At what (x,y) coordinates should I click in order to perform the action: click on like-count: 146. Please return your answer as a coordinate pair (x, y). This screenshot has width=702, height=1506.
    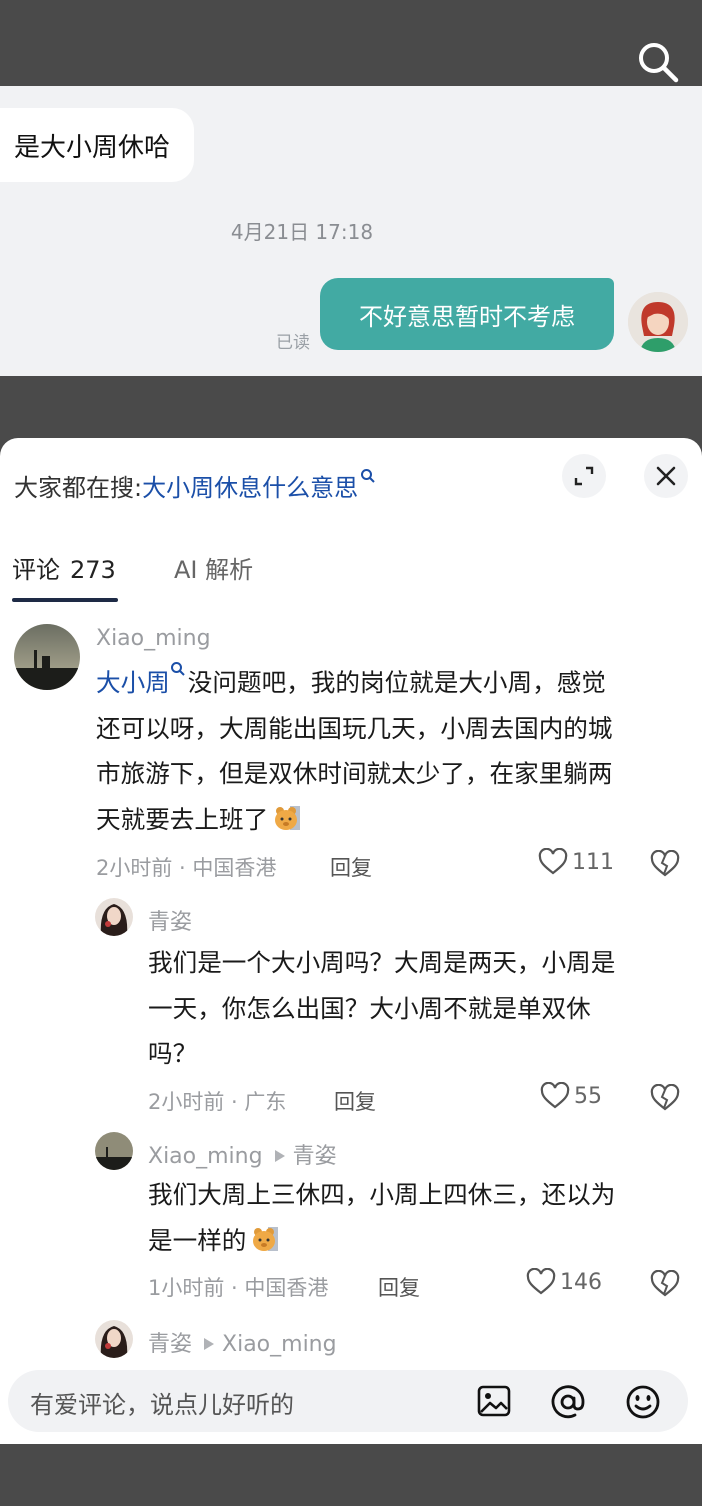
    Looking at the image, I should click on (581, 1282).